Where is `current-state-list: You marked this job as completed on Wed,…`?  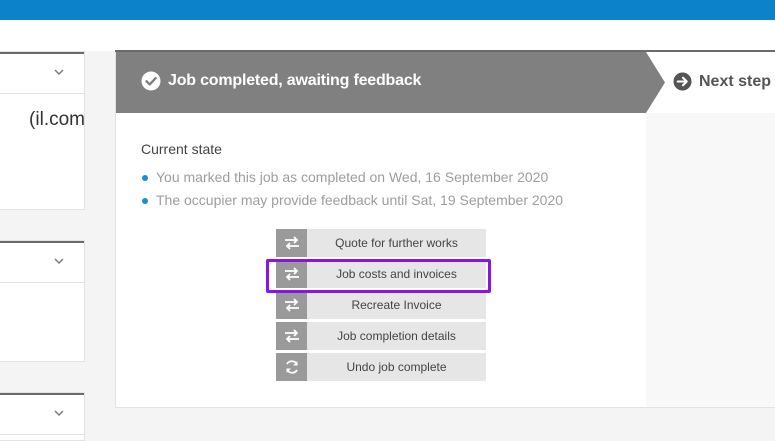
current-state-list: You marked this job as completed on Wed,… is located at coordinates (352, 192).